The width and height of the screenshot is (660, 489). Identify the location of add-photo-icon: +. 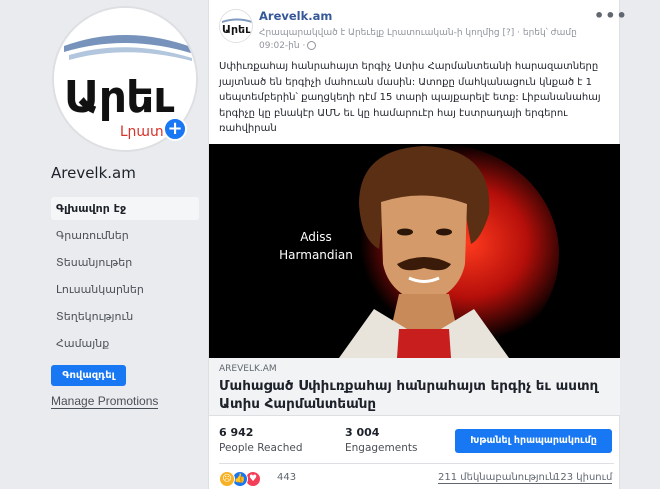
(175, 129).